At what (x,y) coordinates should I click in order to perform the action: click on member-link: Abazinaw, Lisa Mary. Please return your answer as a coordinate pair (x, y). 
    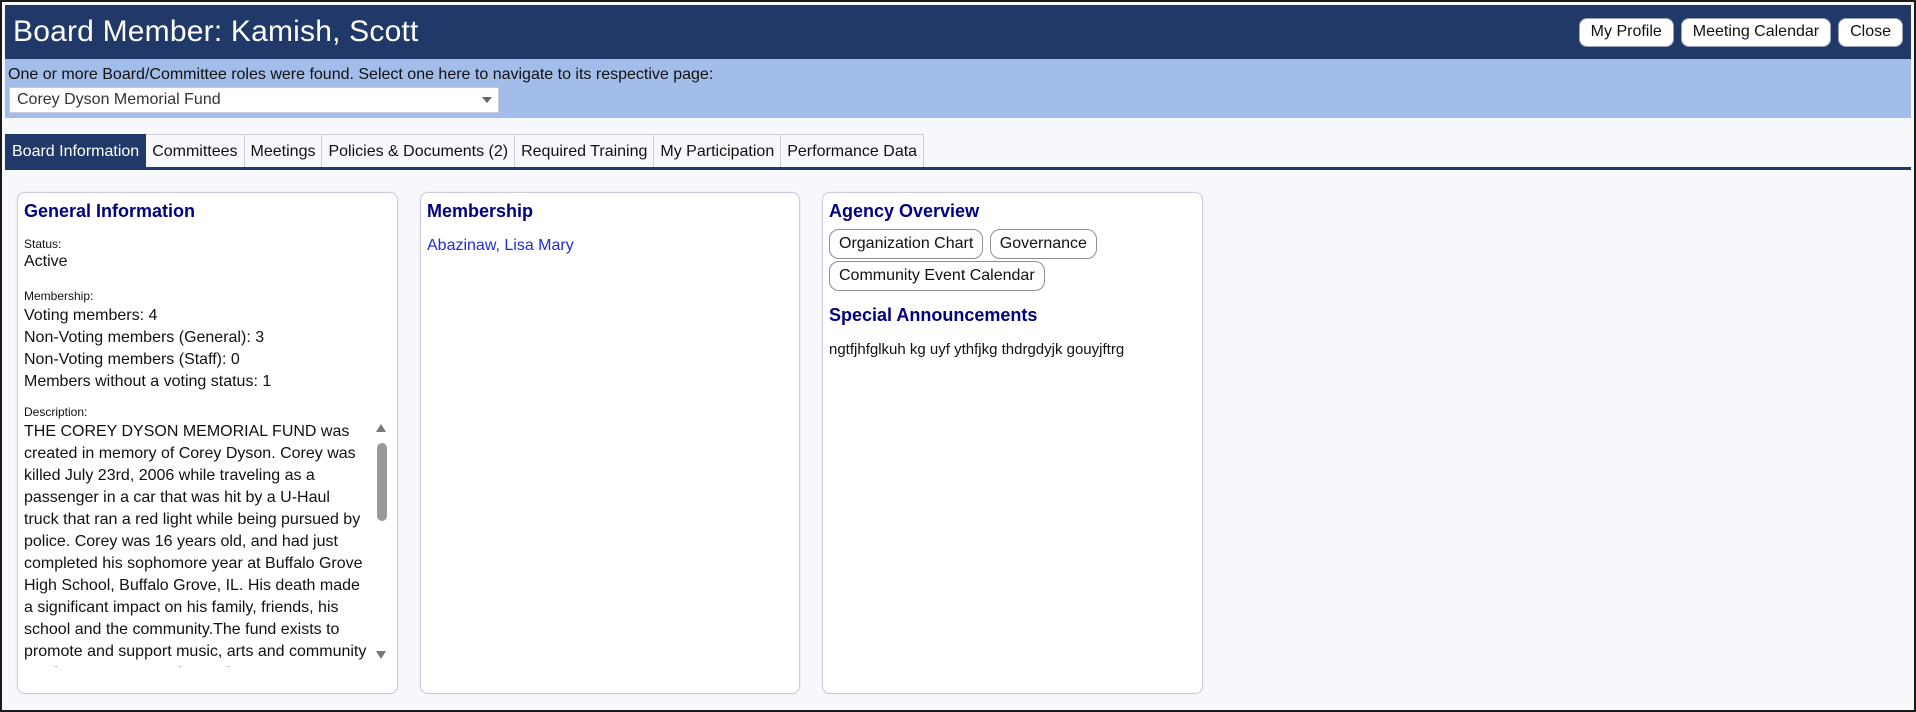
    Looking at the image, I should click on (500, 246).